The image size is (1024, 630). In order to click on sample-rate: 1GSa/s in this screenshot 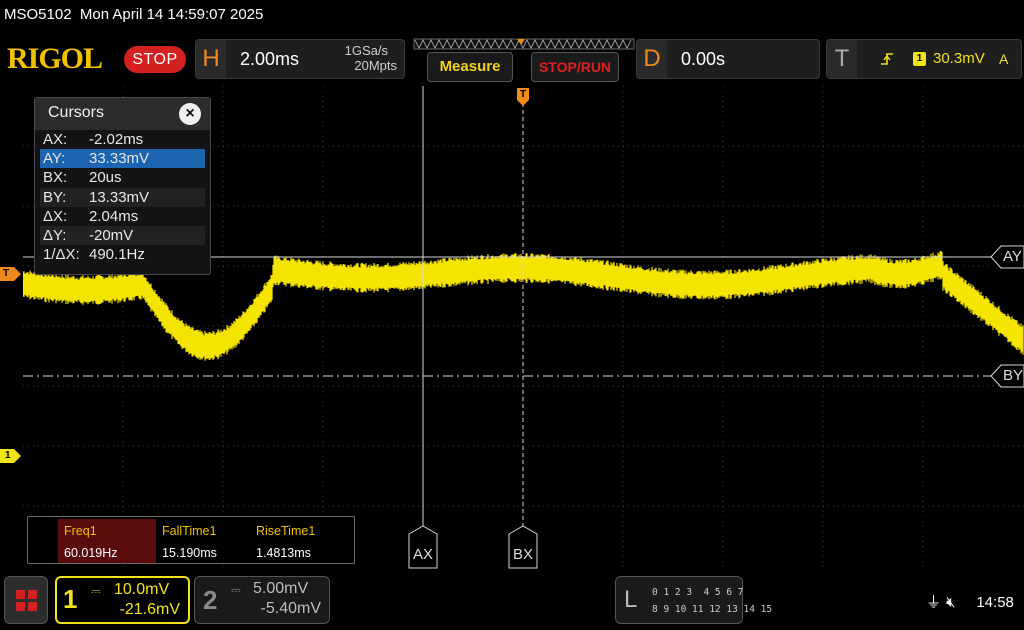, I will do `click(366, 50)`.